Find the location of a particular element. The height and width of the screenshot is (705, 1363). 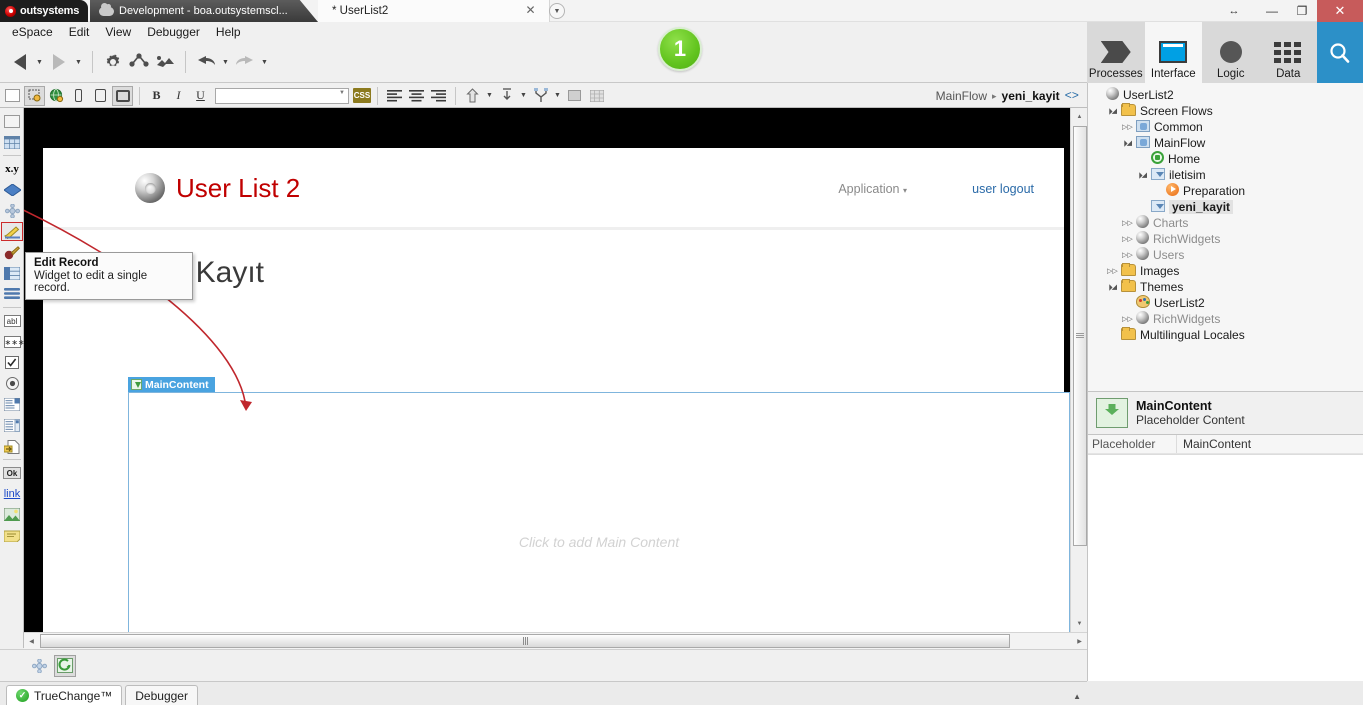

back-arrow-icon is located at coordinates (20, 62).